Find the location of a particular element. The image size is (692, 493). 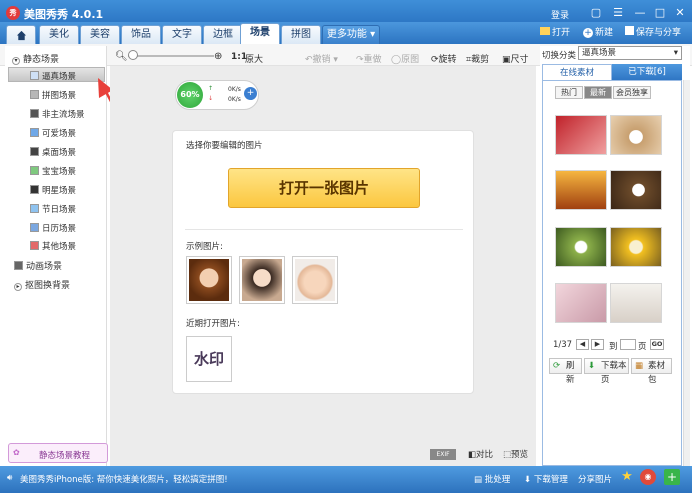

zoom-out-icon: 🔍︎ is located at coordinates (121, 56).